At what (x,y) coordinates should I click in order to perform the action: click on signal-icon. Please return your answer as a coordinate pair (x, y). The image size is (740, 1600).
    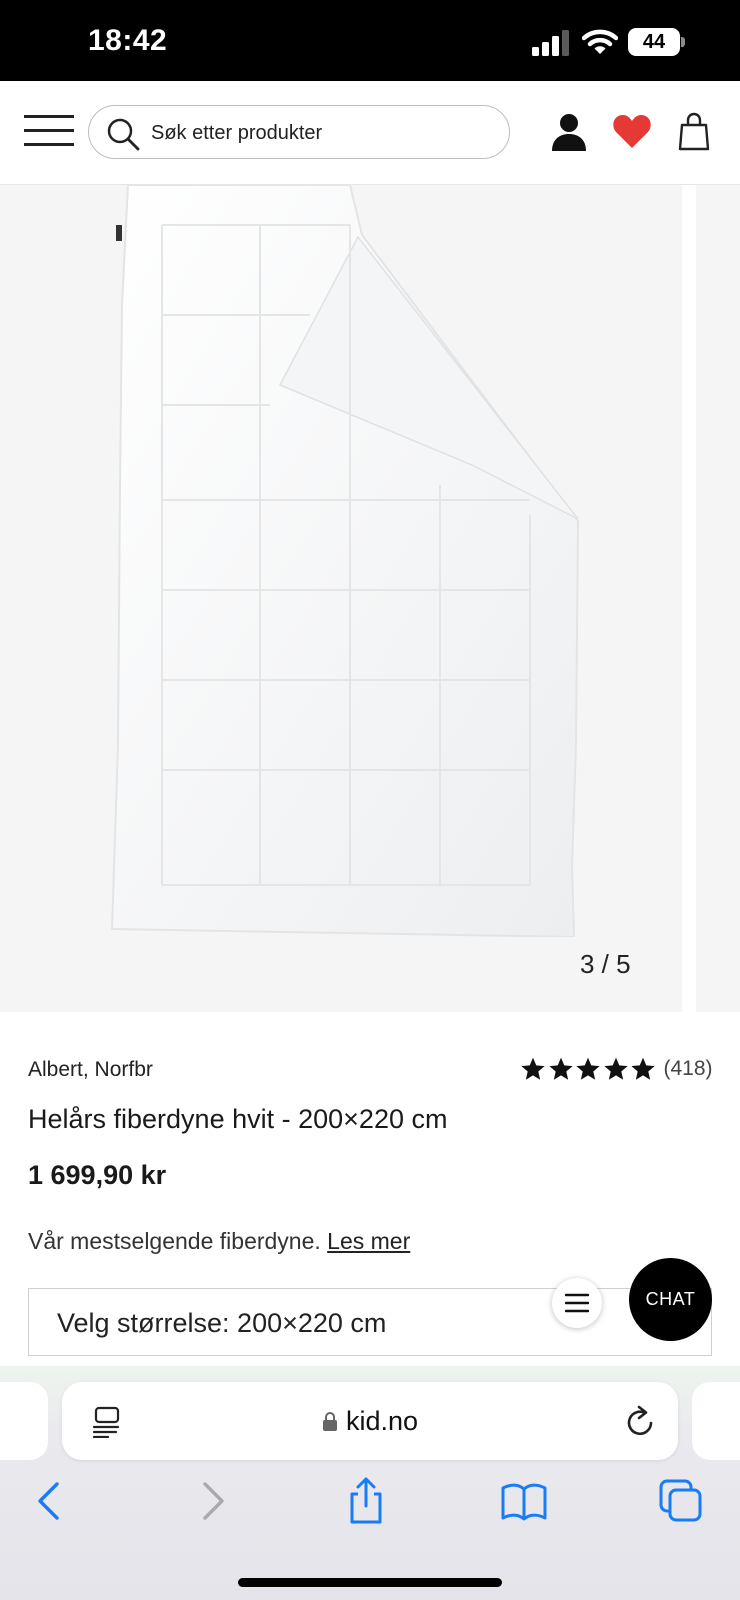
    Looking at the image, I should click on (550, 43).